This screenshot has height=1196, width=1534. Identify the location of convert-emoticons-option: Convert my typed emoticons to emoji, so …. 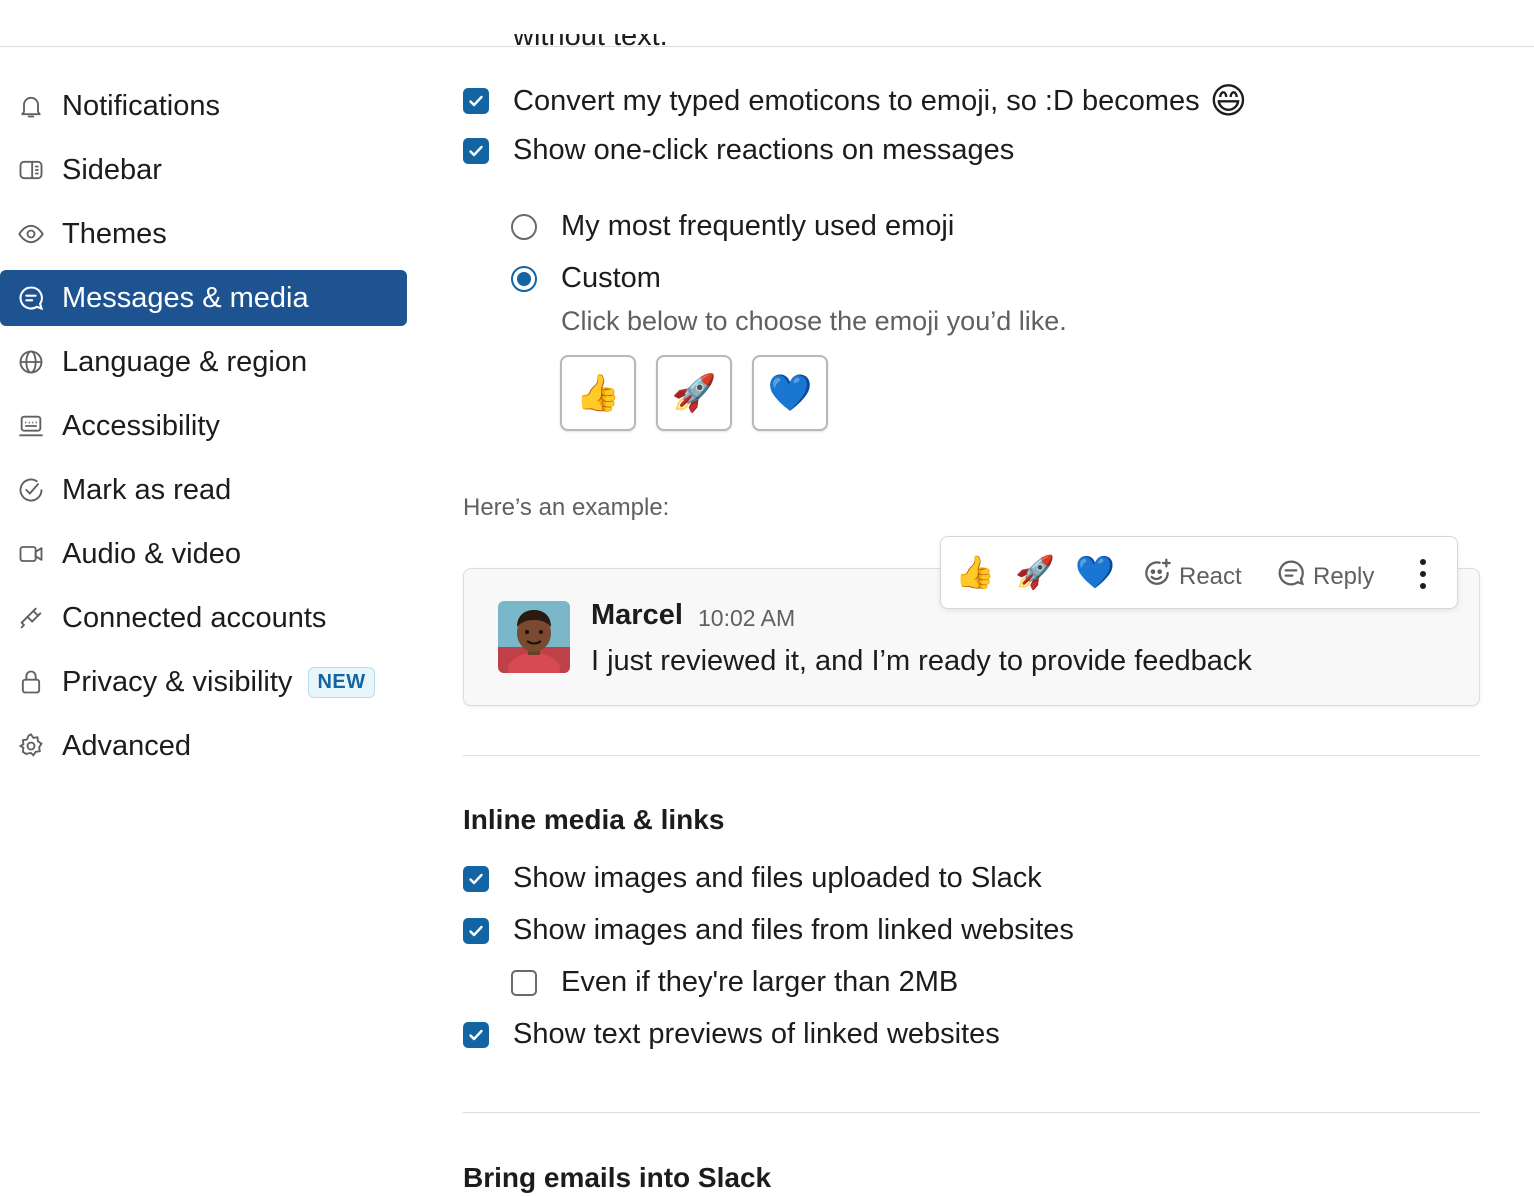
(855, 101).